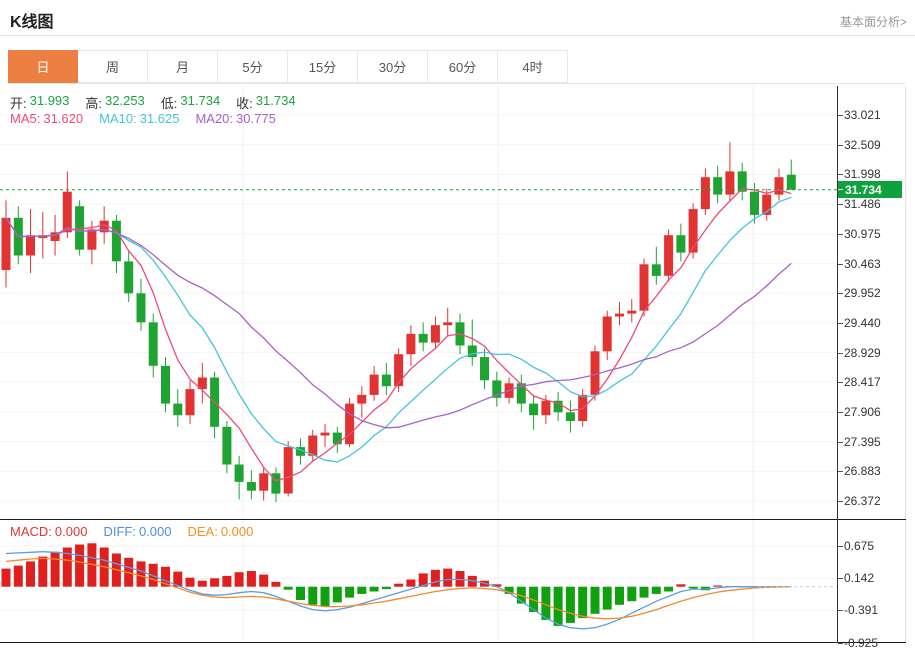  I want to click on y-axis-tick: 31.998, so click(859, 174).